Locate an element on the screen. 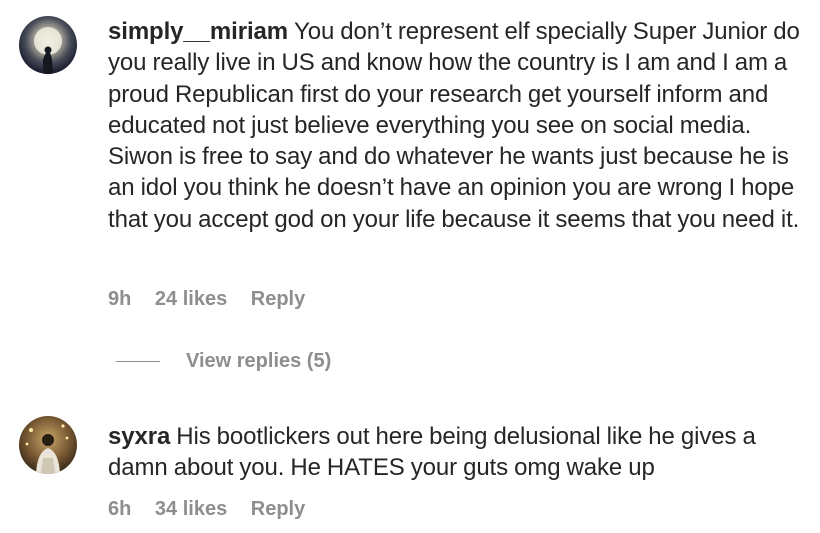 This screenshot has height=533, width=820. comment-meta: 6h 34 likes Reply is located at coordinates (215, 509).